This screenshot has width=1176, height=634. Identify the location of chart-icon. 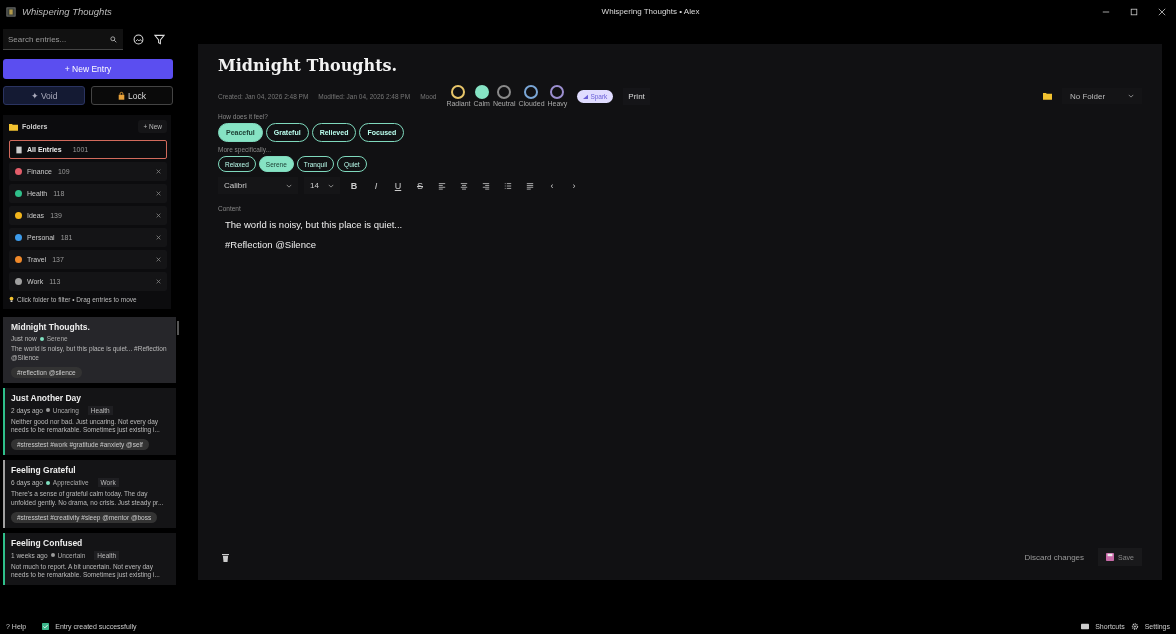
(586, 96).